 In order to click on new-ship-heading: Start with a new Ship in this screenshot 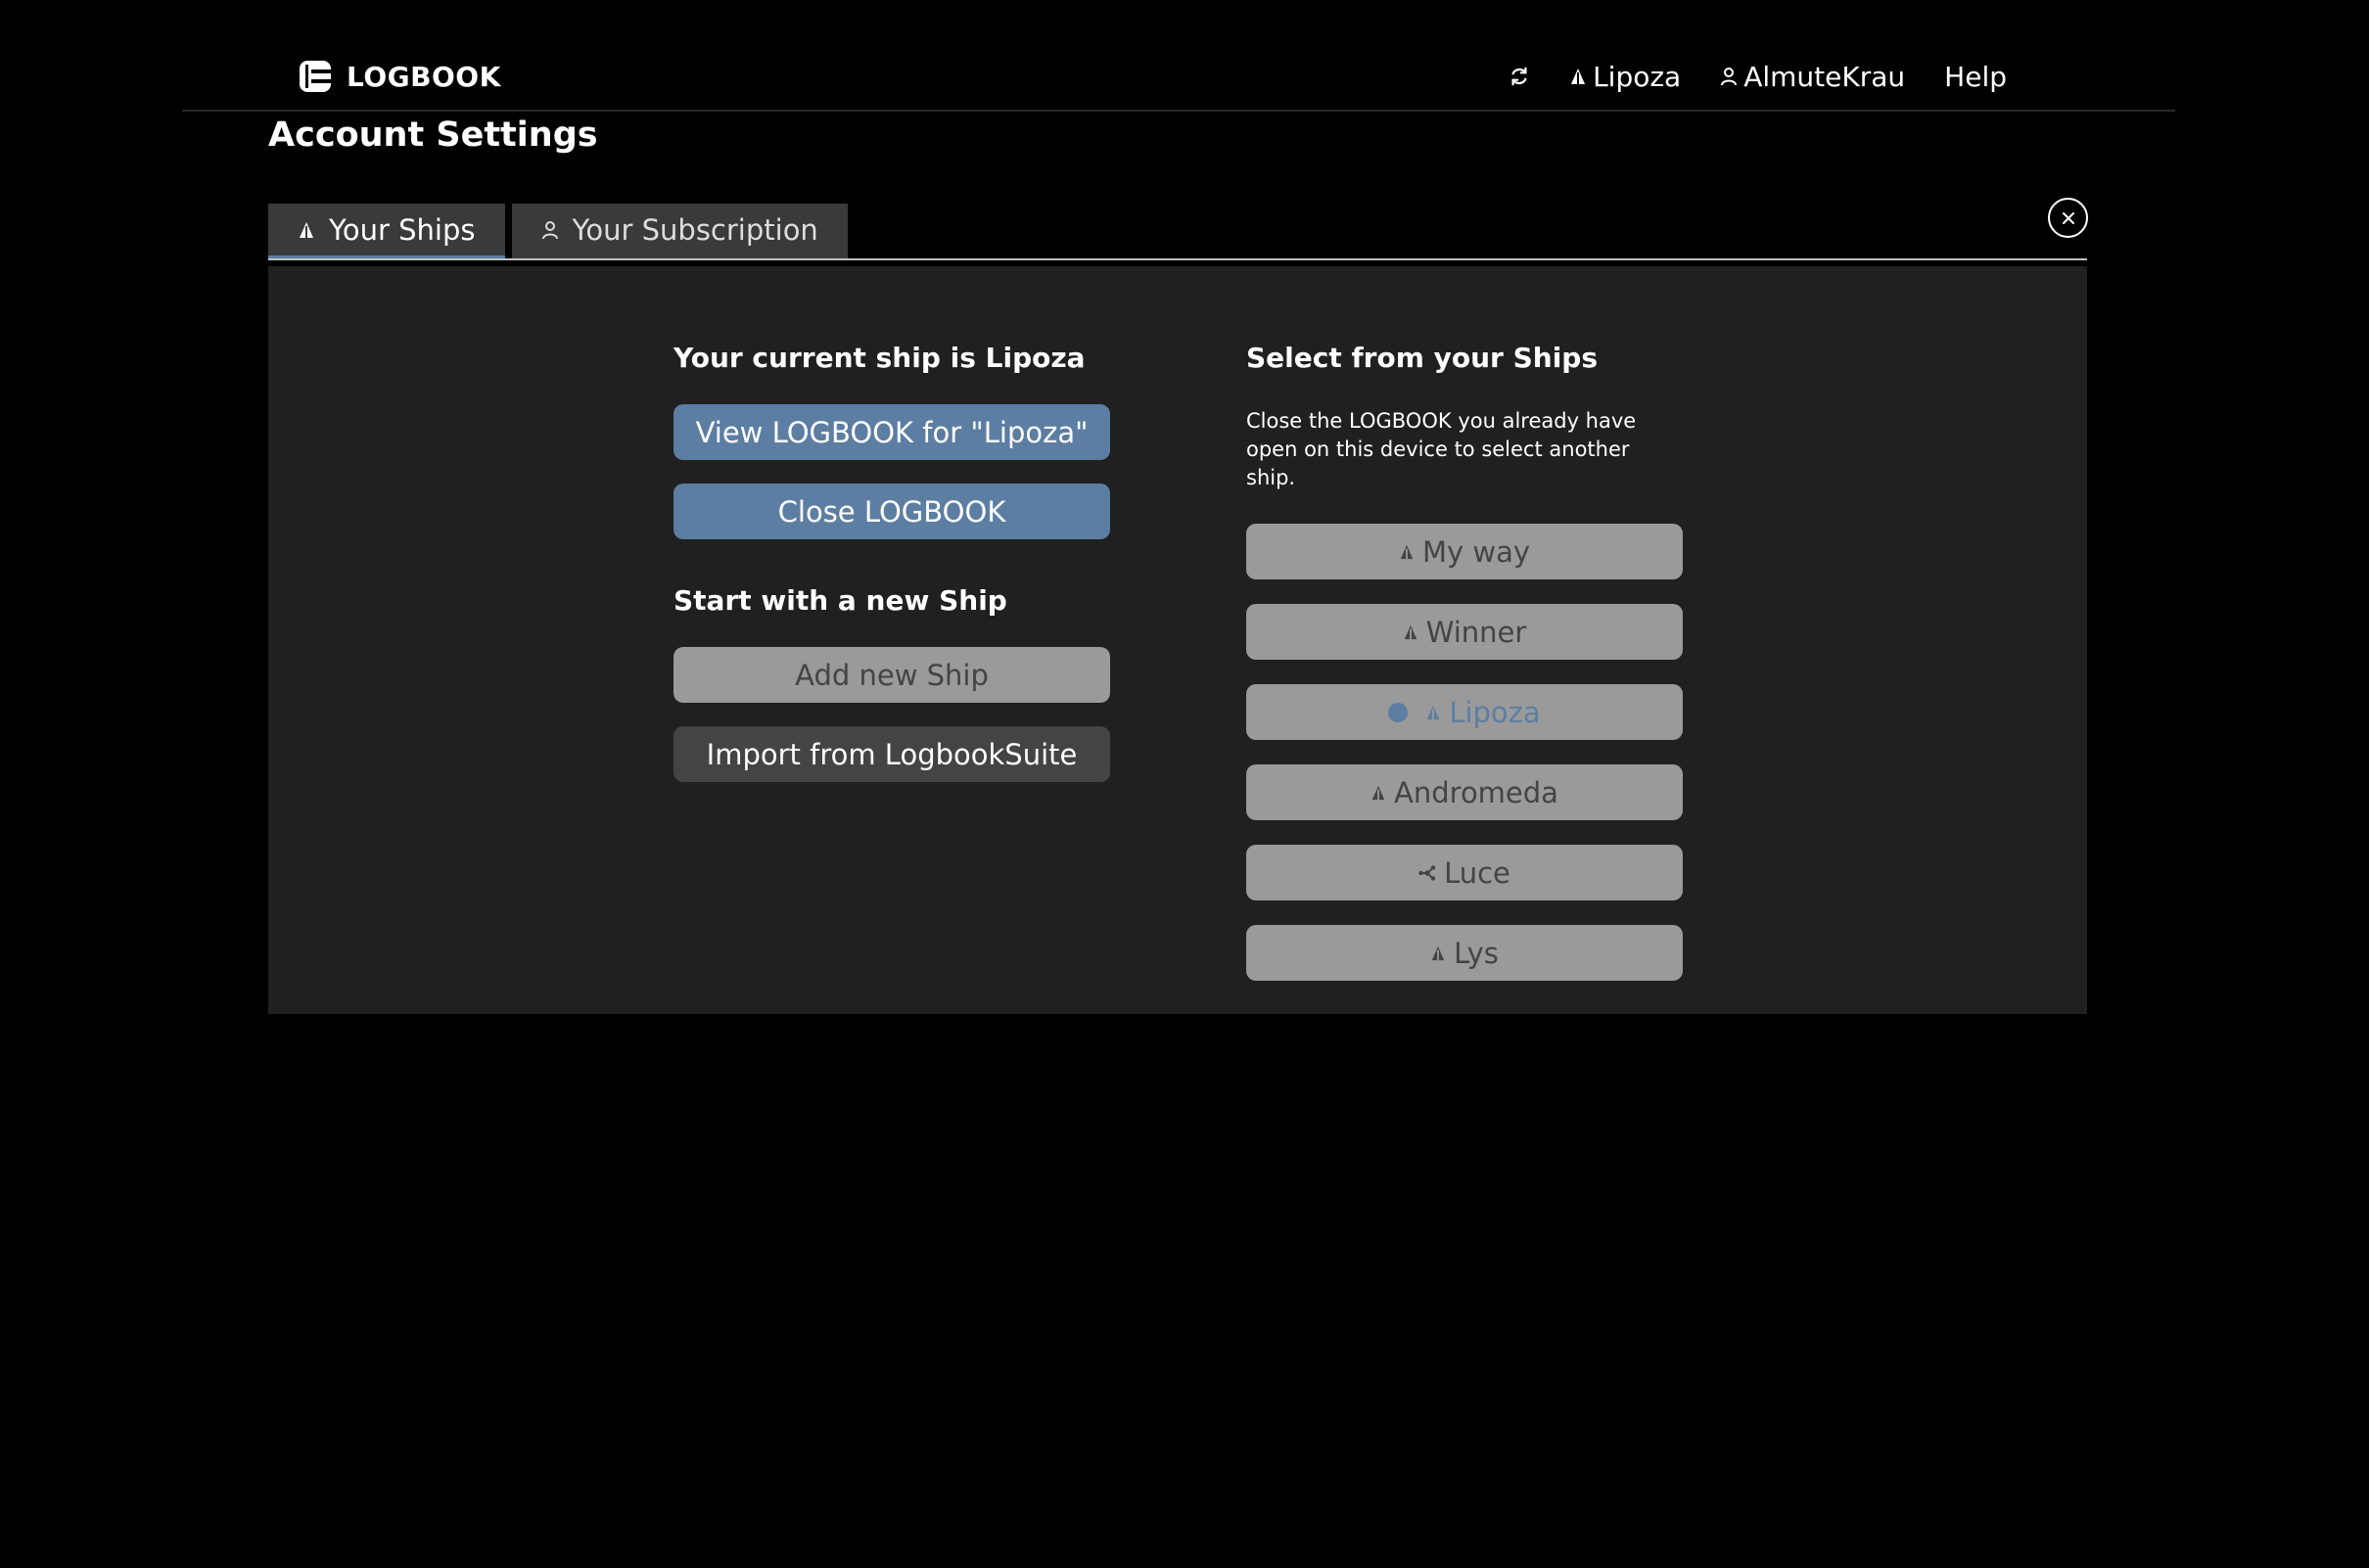, I will do `click(840, 600)`.